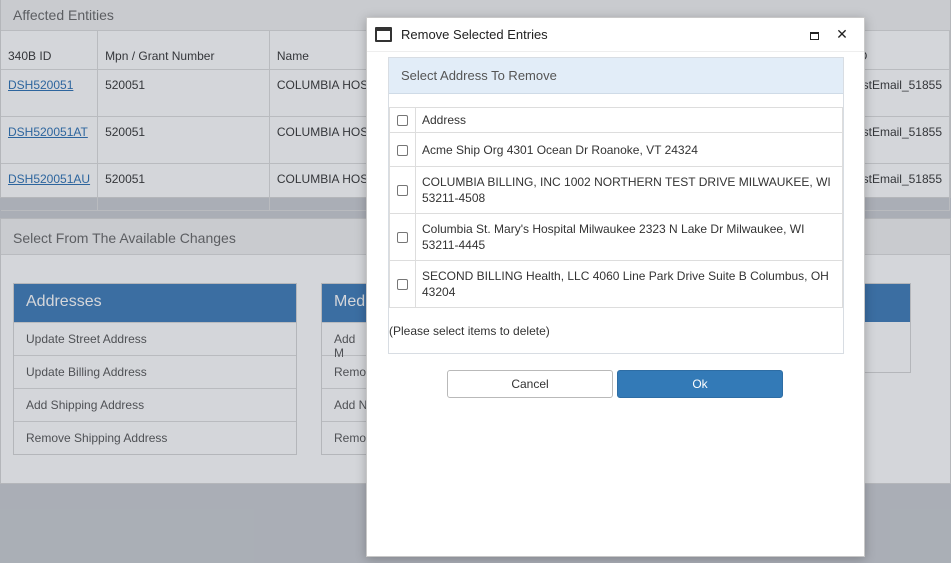  I want to click on close-icon: ✕, so click(842, 34).